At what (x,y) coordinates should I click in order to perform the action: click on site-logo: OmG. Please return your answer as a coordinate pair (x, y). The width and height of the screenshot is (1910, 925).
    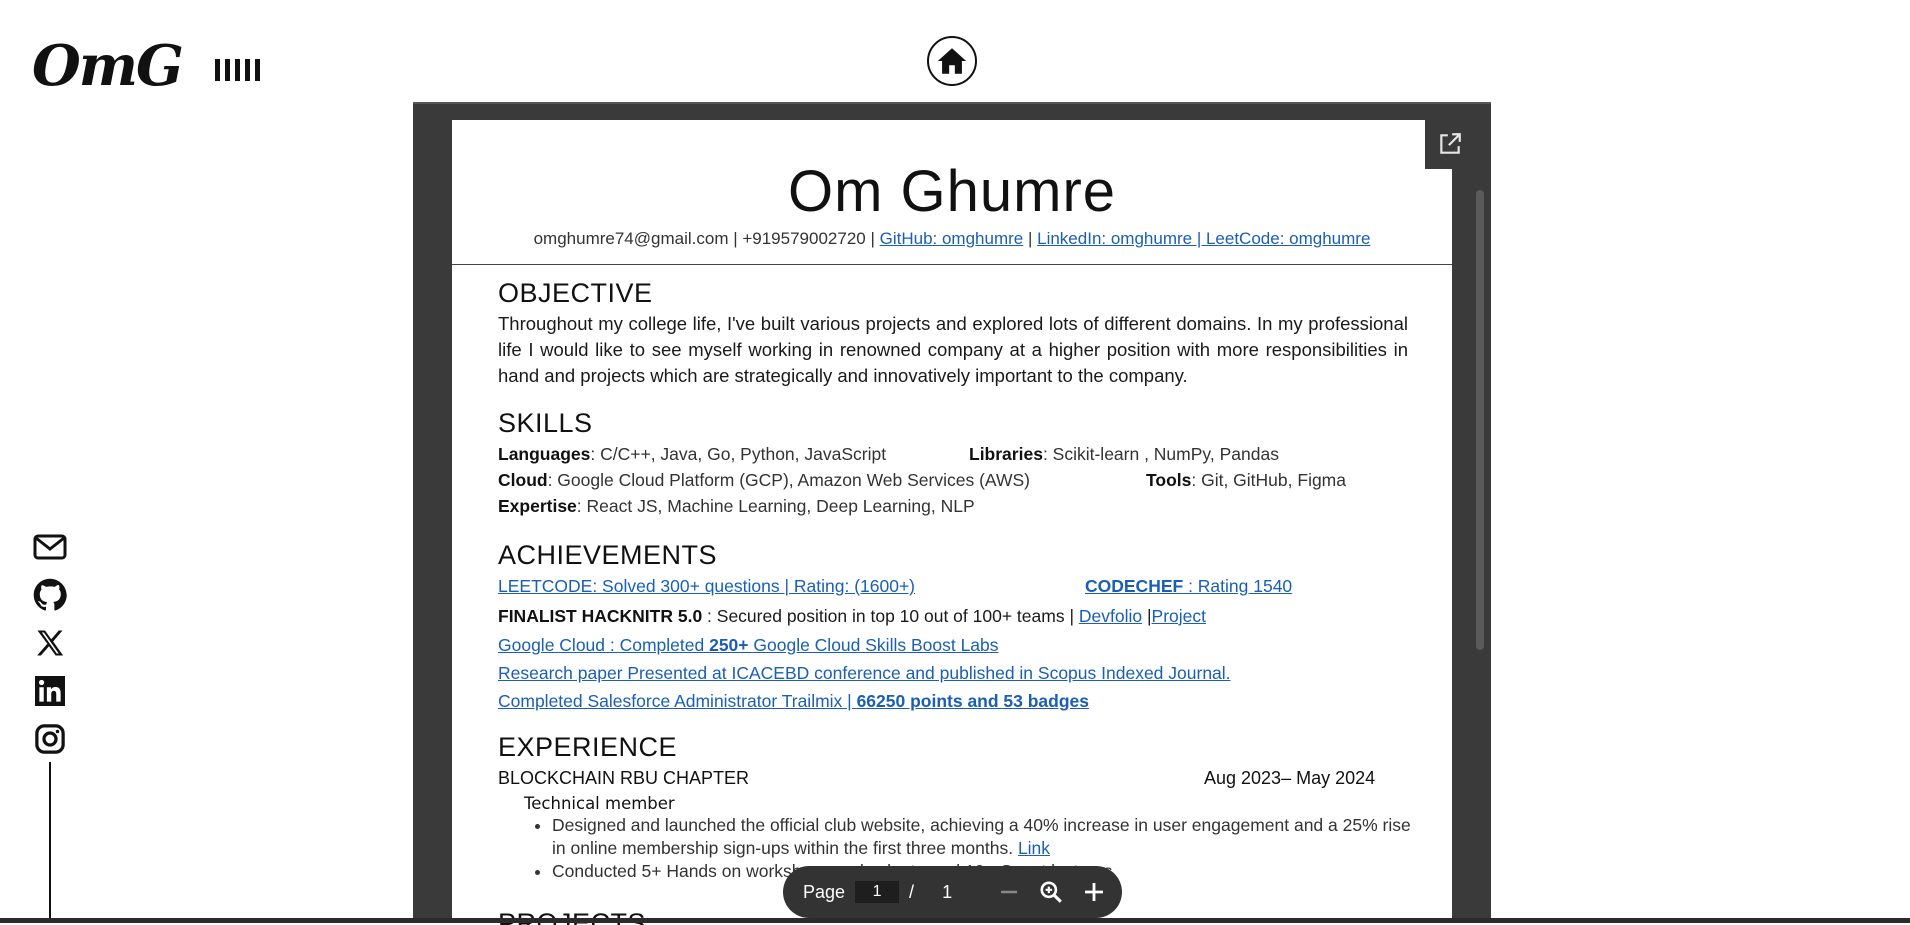
    Looking at the image, I should click on (108, 66).